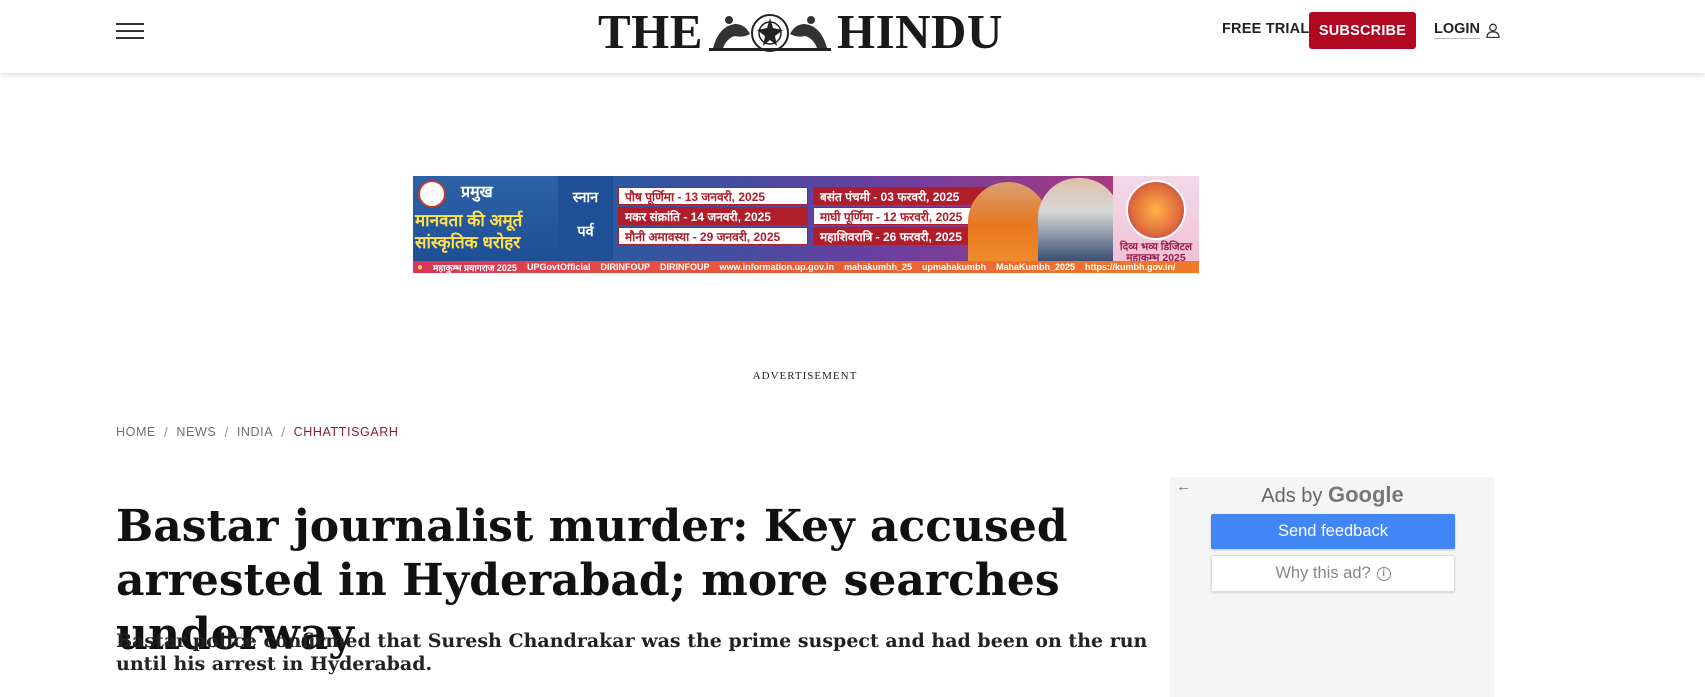  Describe the element at coordinates (805, 376) in the screenshot. I see `advertisement-label: ADVERTISEMENT` at that location.